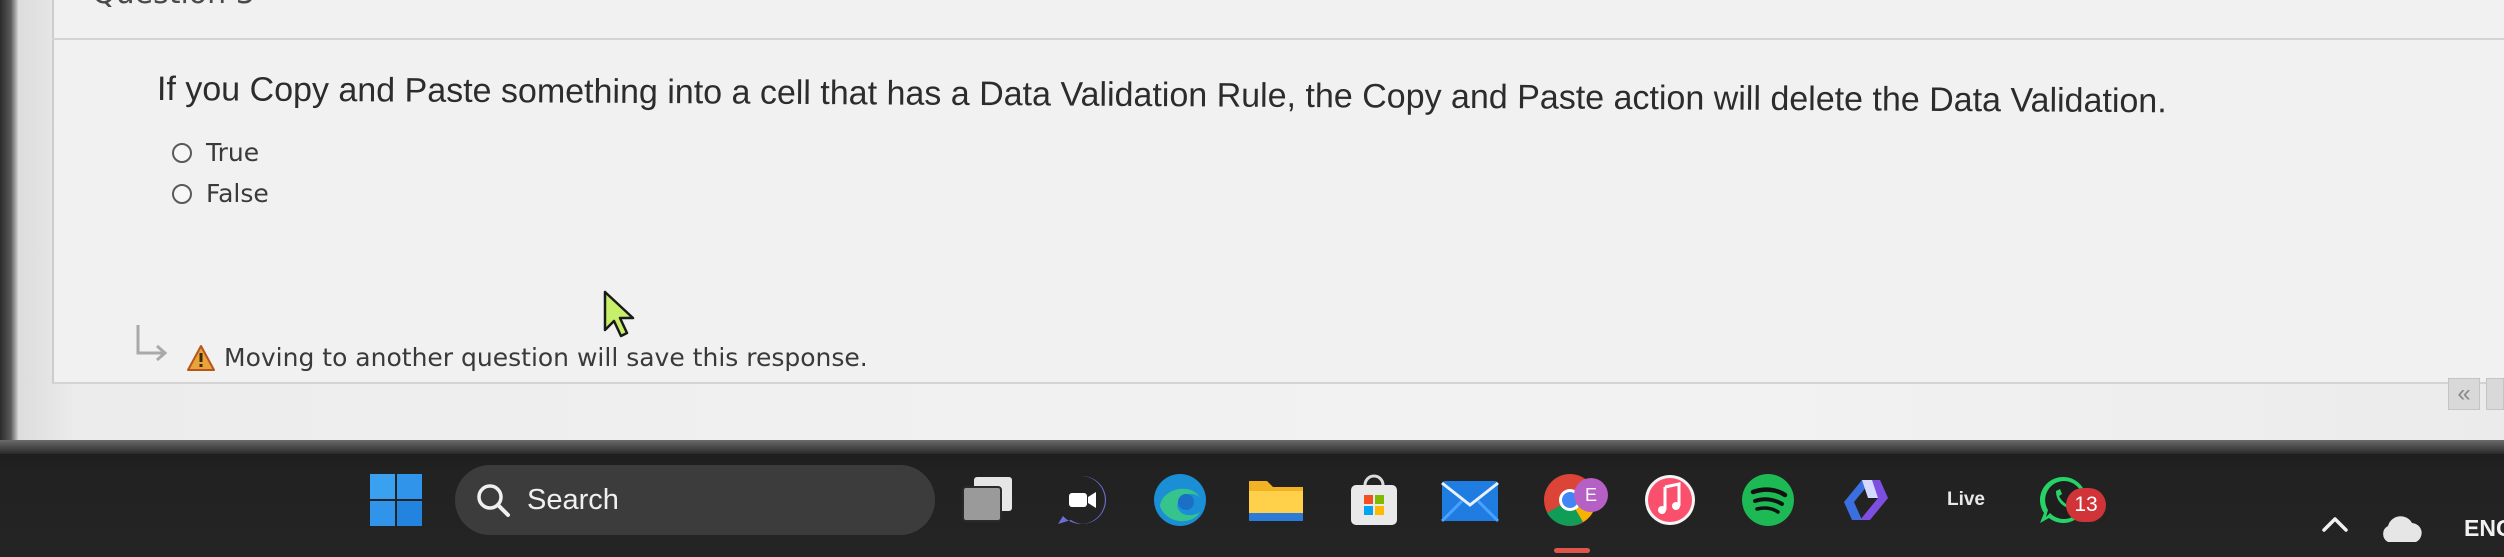 The height and width of the screenshot is (557, 2504). I want to click on taskbar-top-rim, so click(1252, 447).